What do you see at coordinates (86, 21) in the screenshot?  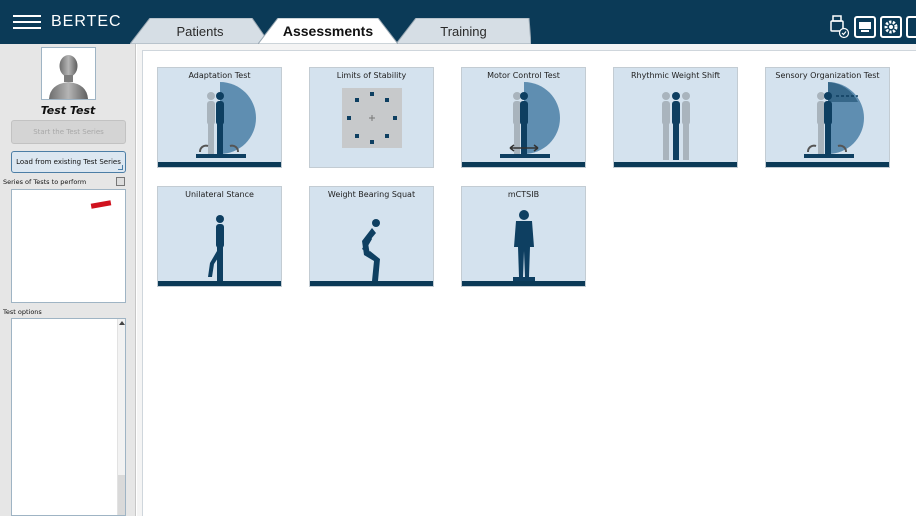 I see `brand-name: BERTEC` at bounding box center [86, 21].